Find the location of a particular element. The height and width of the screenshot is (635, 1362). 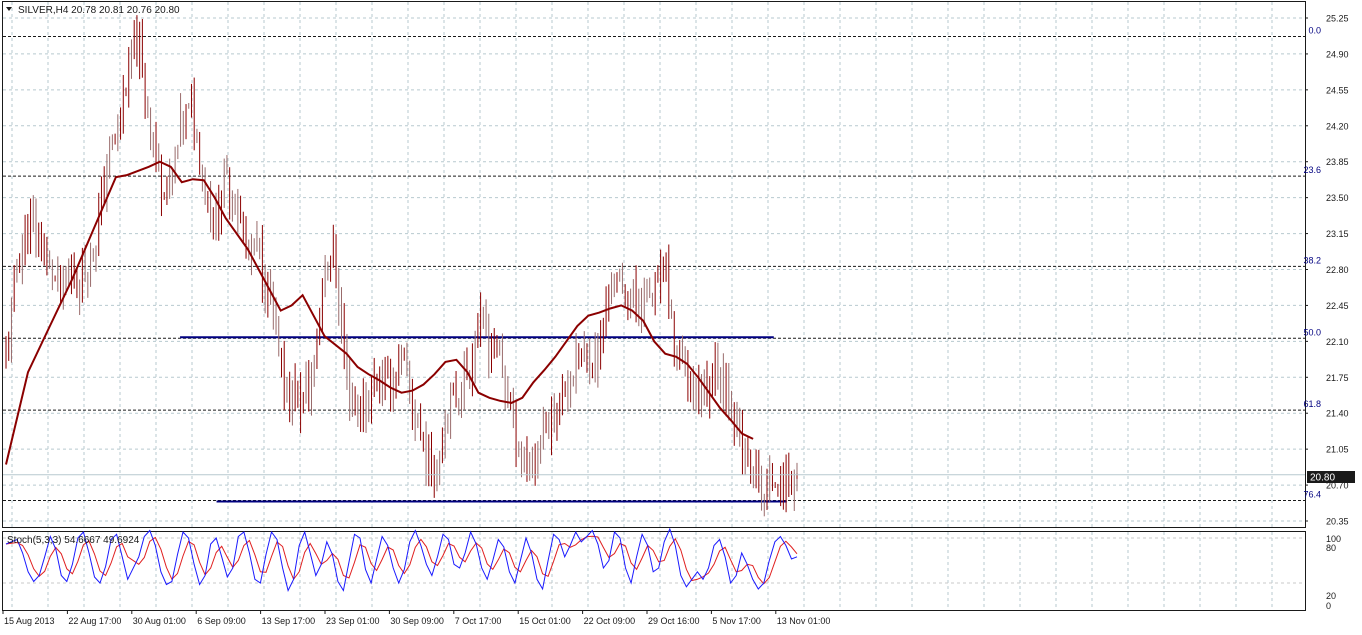

price-tick-label: 22.10 is located at coordinates (1337, 342).